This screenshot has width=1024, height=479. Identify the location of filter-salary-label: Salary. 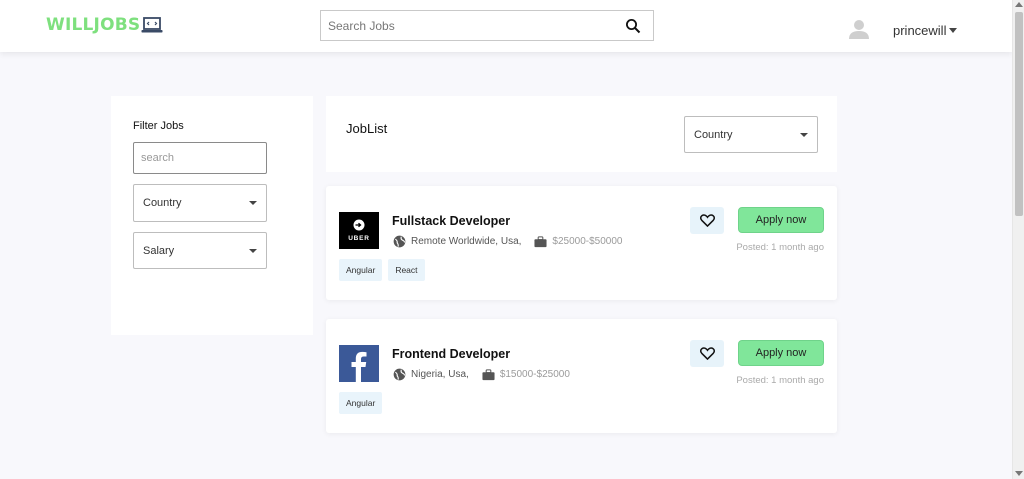
(159, 250).